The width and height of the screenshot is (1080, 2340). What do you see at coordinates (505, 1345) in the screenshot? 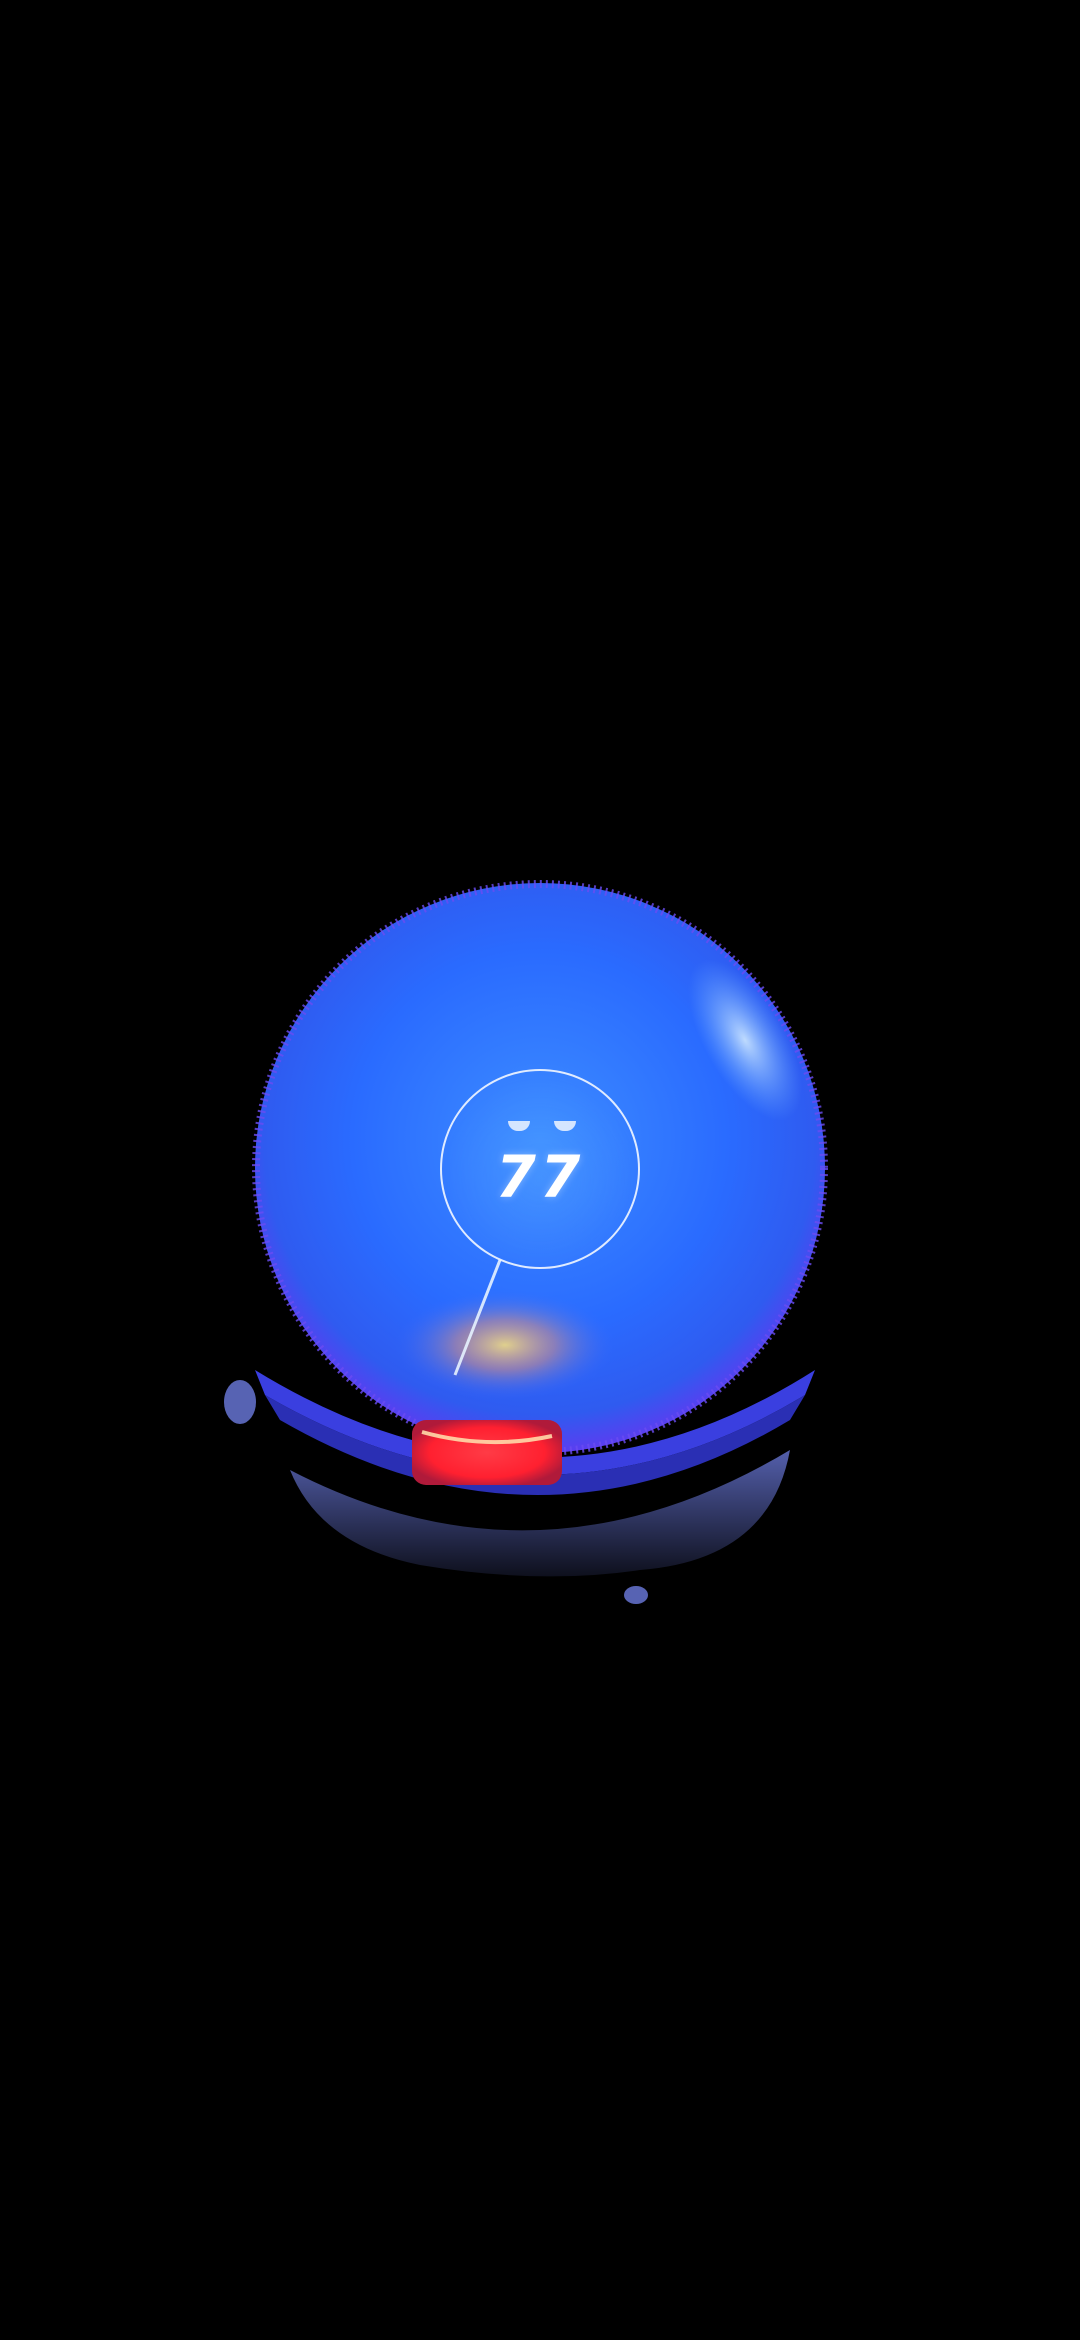
I see `orb-inner-glow` at bounding box center [505, 1345].